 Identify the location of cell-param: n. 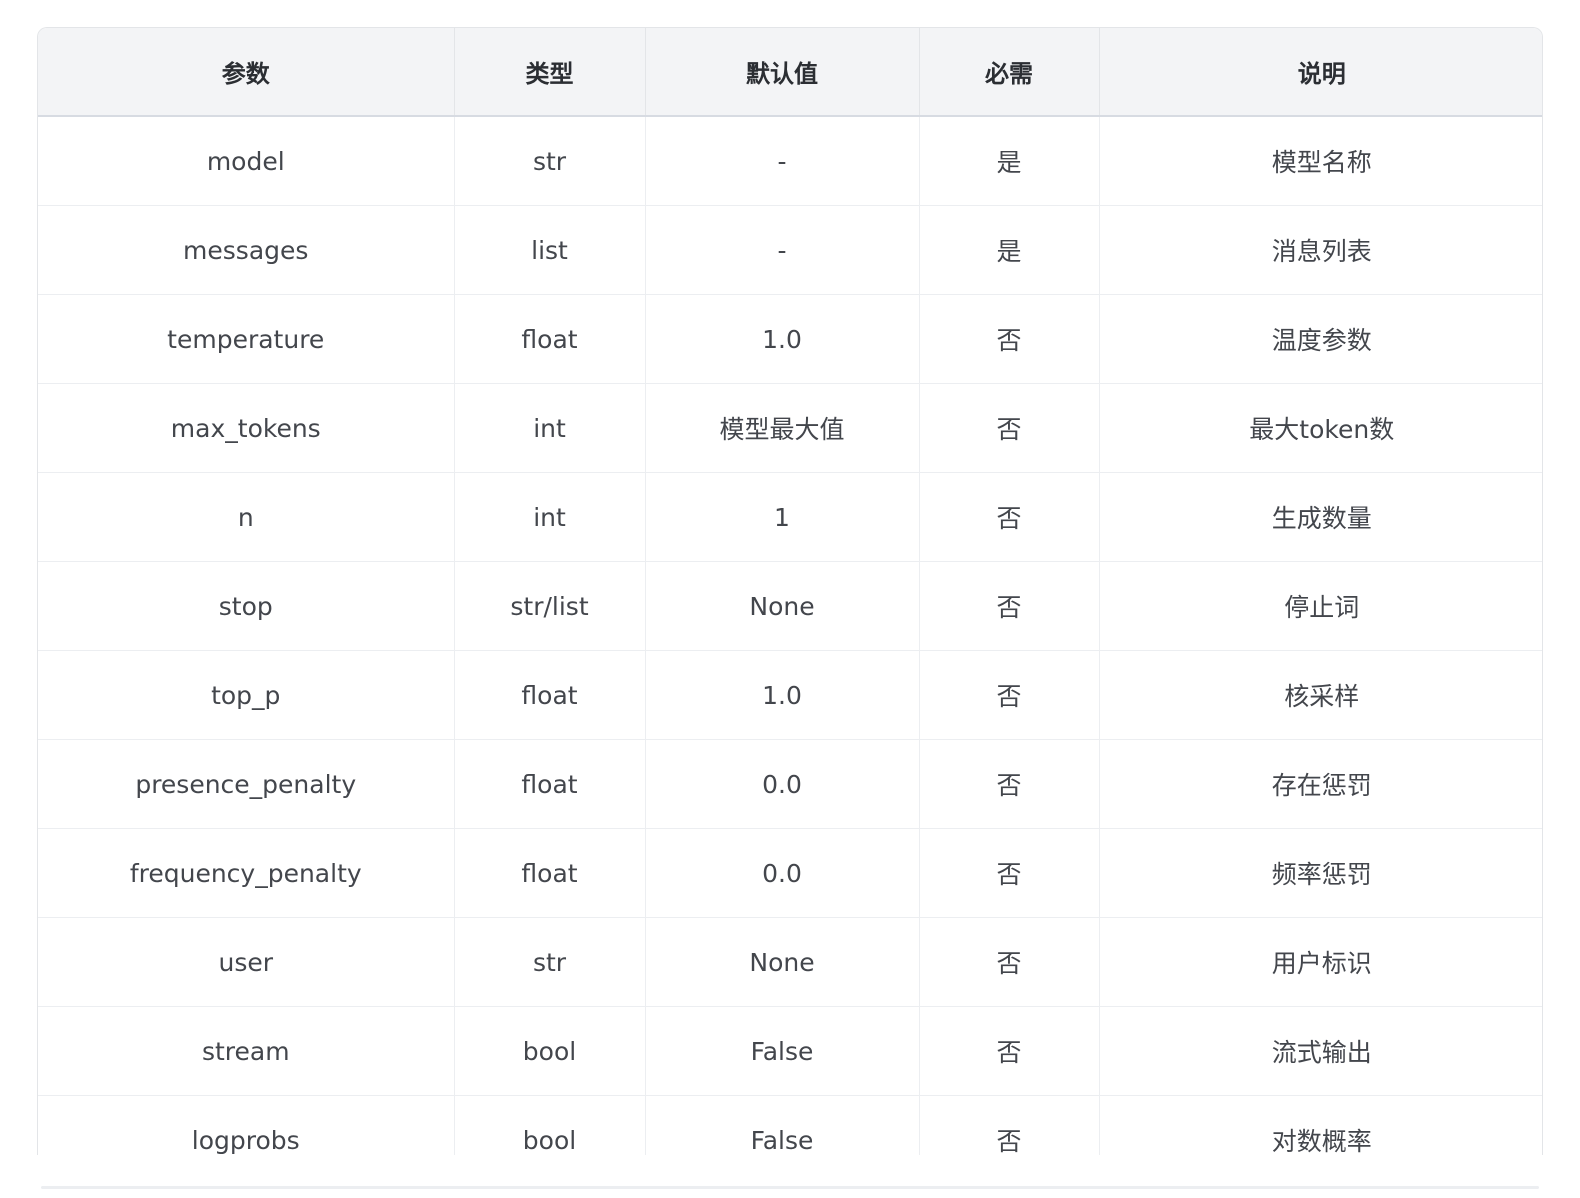
(246, 517).